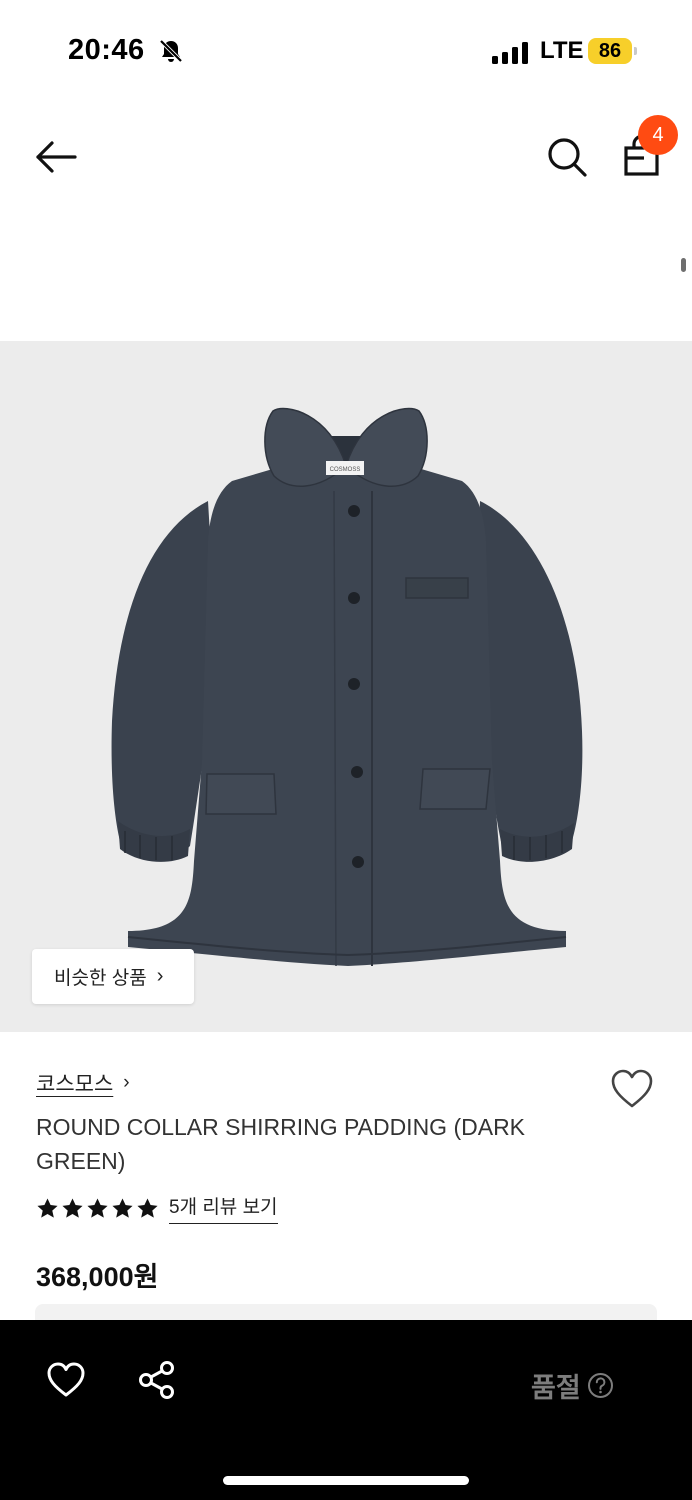 The height and width of the screenshot is (1500, 692). Describe the element at coordinates (100, 978) in the screenshot. I see `similar-products-label: 비슷한 상품` at that location.